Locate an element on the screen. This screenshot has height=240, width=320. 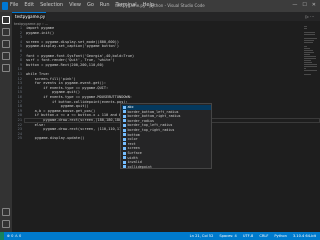
suggestion-label: invalid is located at coordinates (134, 162).